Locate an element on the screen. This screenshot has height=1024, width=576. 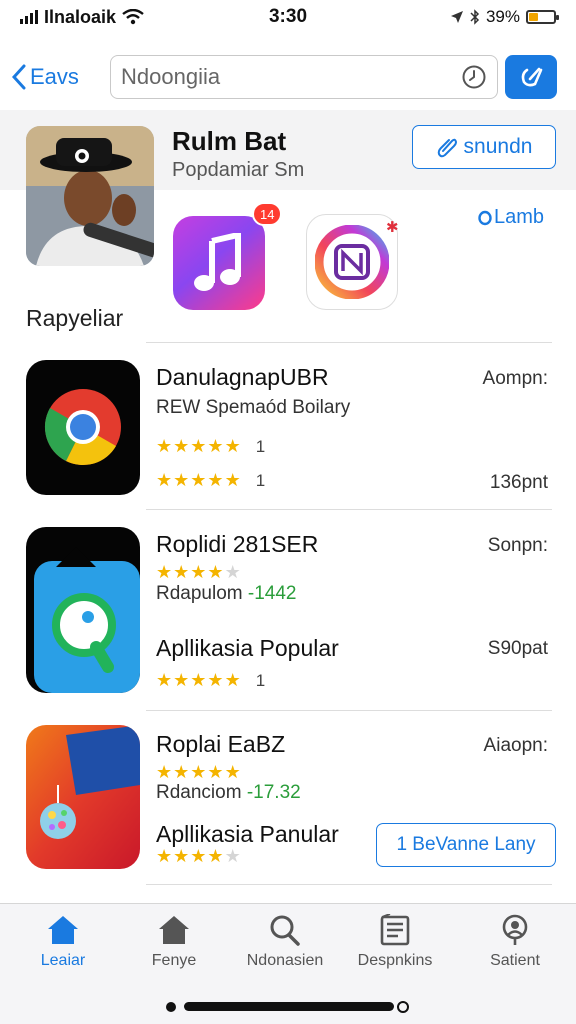
app-sub-label: Rdanciom is located at coordinates (199, 792).